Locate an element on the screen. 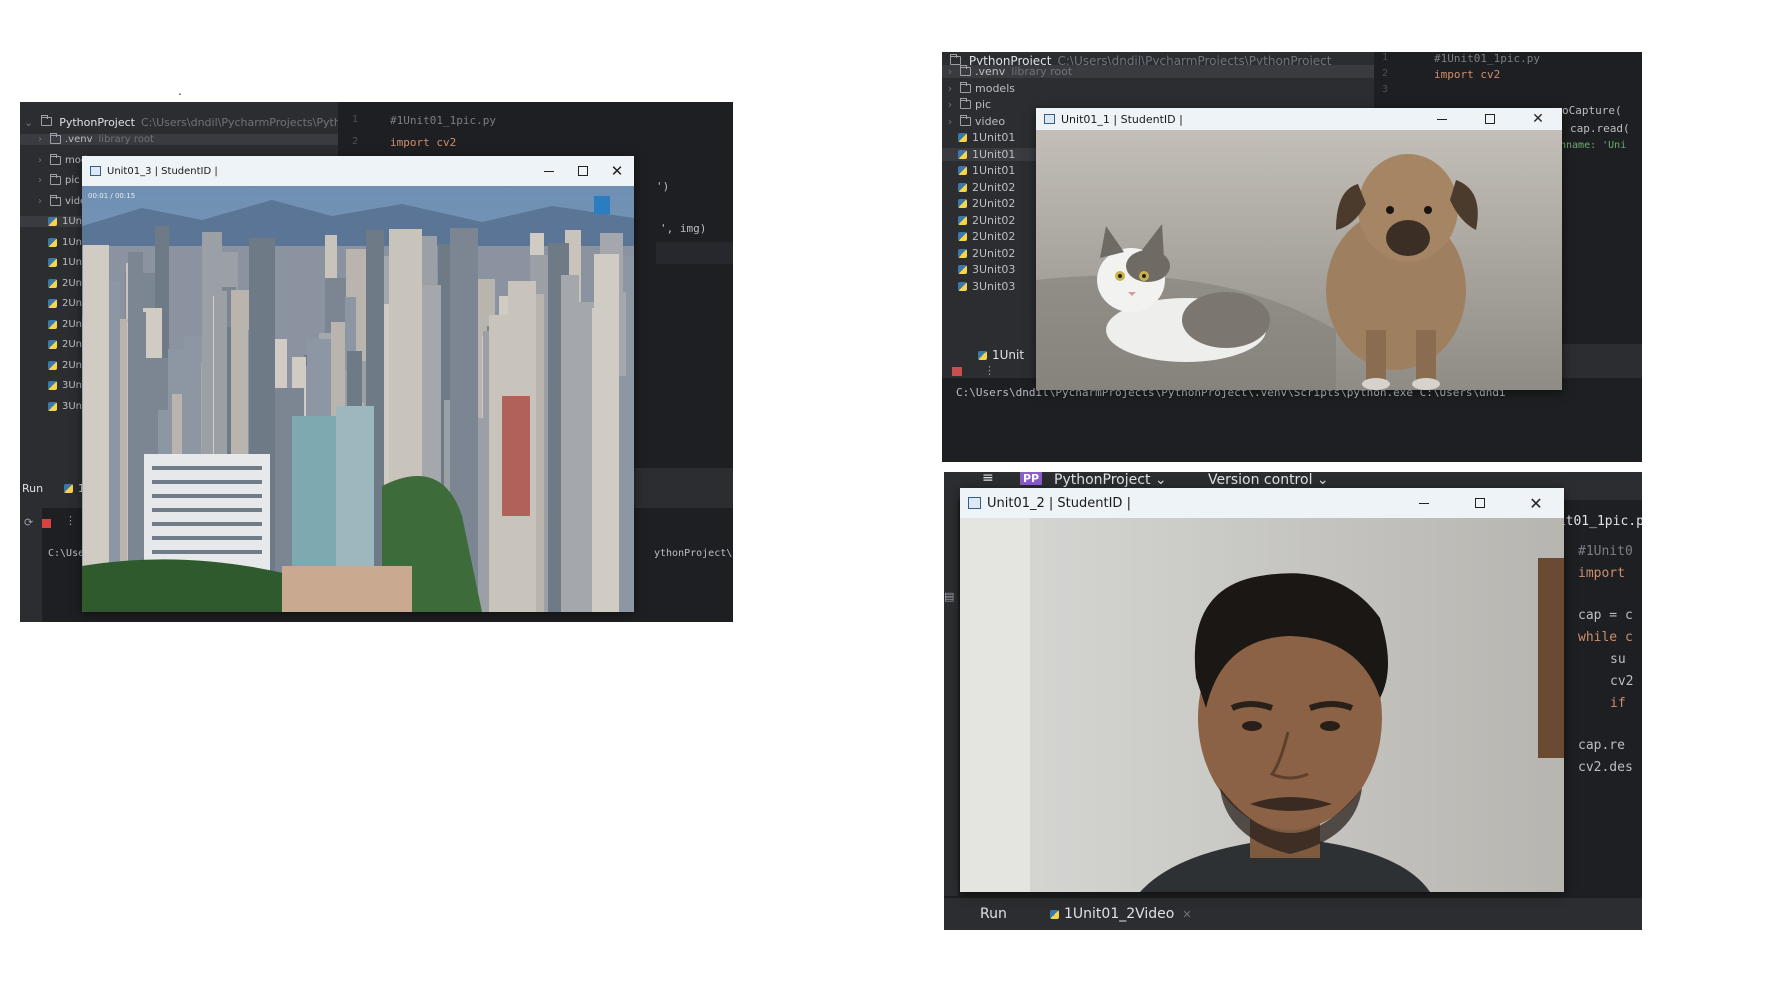  opencv-window: Unit01_2 | StudentID | ✕ is located at coordinates (1262, 690).